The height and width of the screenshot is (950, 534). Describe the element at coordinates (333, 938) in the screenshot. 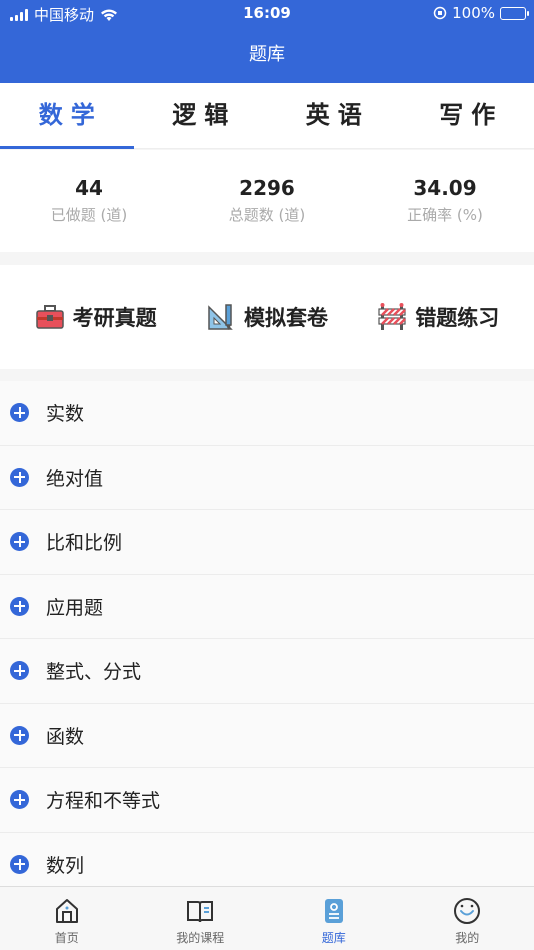

I see `tab-label: 题库` at that location.